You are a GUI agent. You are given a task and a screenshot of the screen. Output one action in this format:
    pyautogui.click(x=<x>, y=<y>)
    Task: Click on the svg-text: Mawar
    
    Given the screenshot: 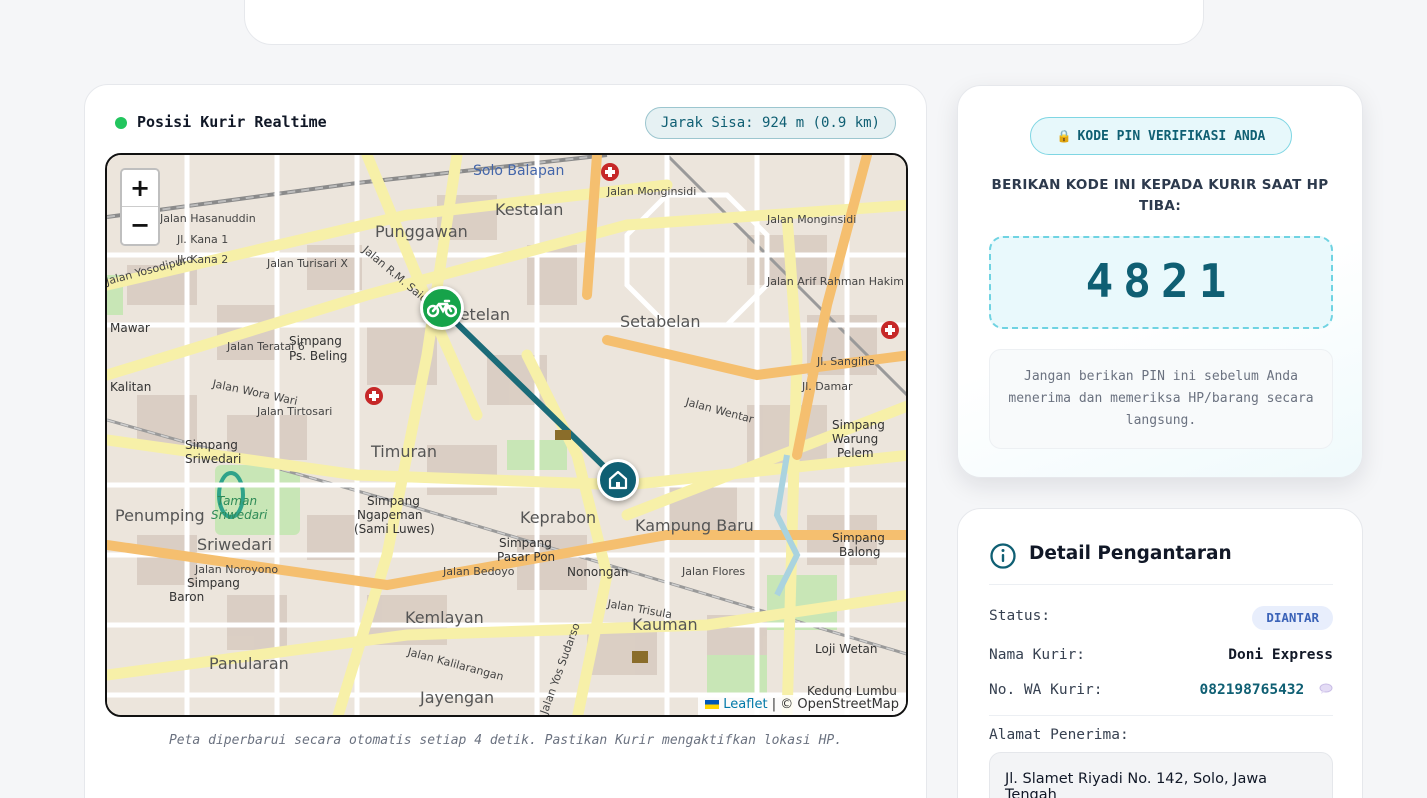 What is the action you would take?
    pyautogui.click(x=130, y=328)
    